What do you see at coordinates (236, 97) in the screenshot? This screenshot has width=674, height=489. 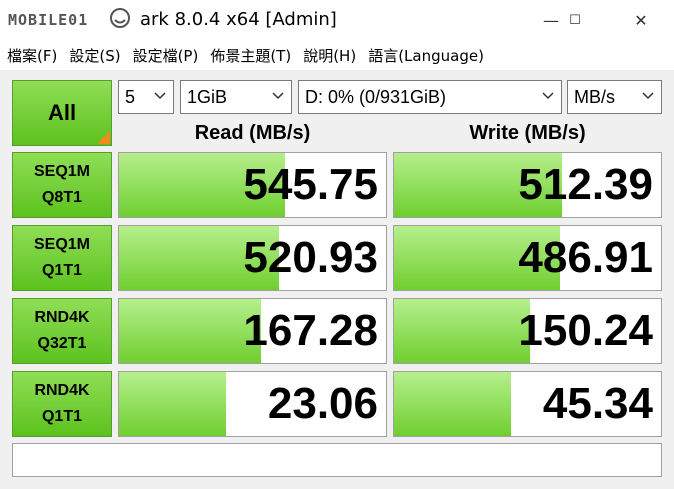 I see `test-size-select: 1GiB` at bounding box center [236, 97].